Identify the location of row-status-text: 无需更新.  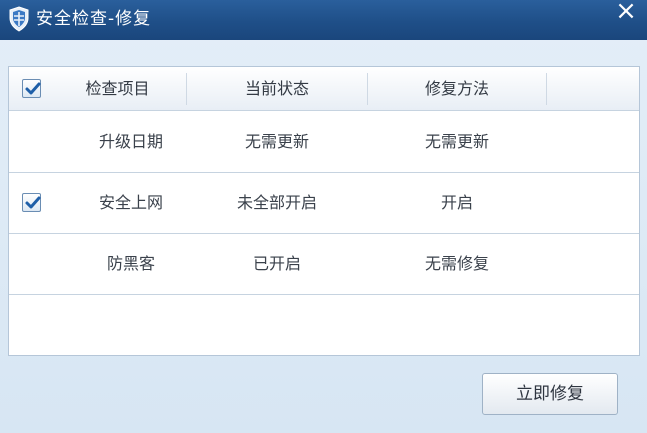
(276, 141).